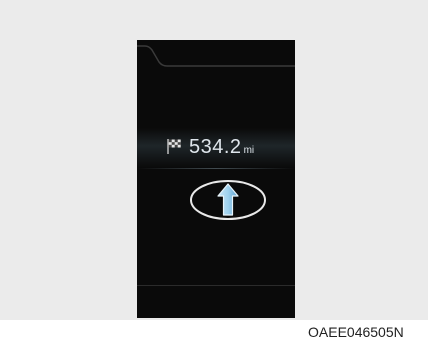 The width and height of the screenshot is (437, 343). Describe the element at coordinates (216, 285) in the screenshot. I see `display-bottom-bezel` at that location.